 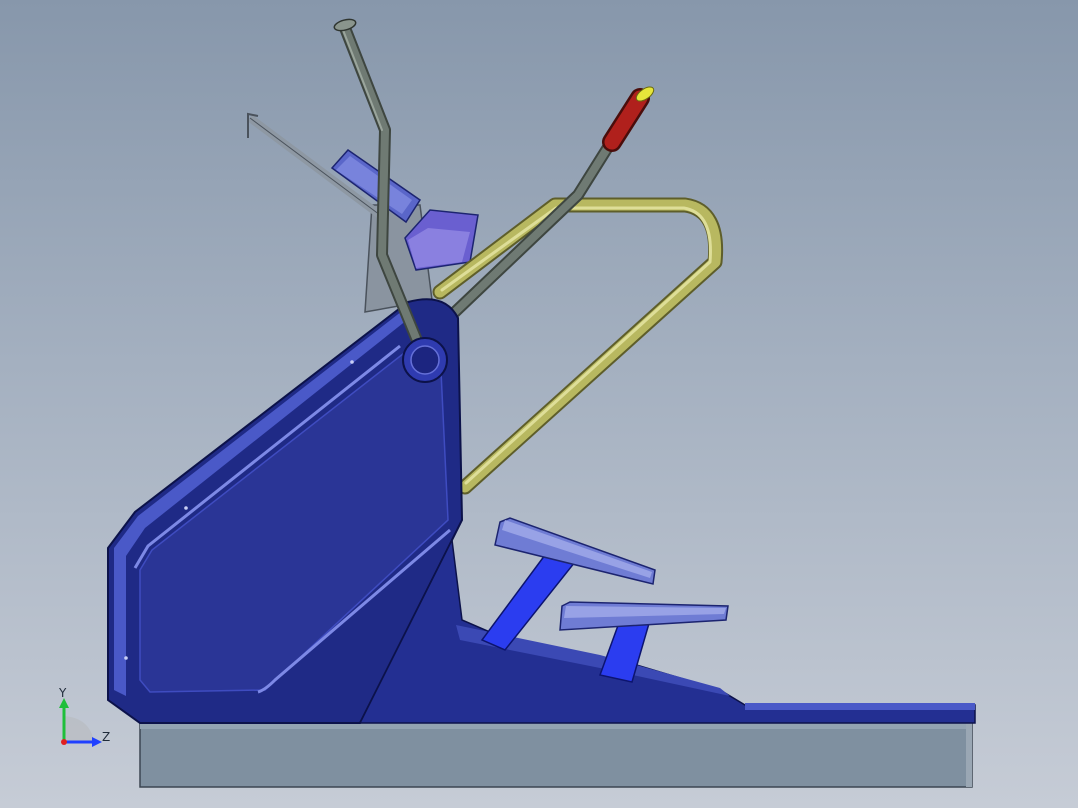 What do you see at coordinates (667, 630) in the screenshot?
I see `machine-base` at bounding box center [667, 630].